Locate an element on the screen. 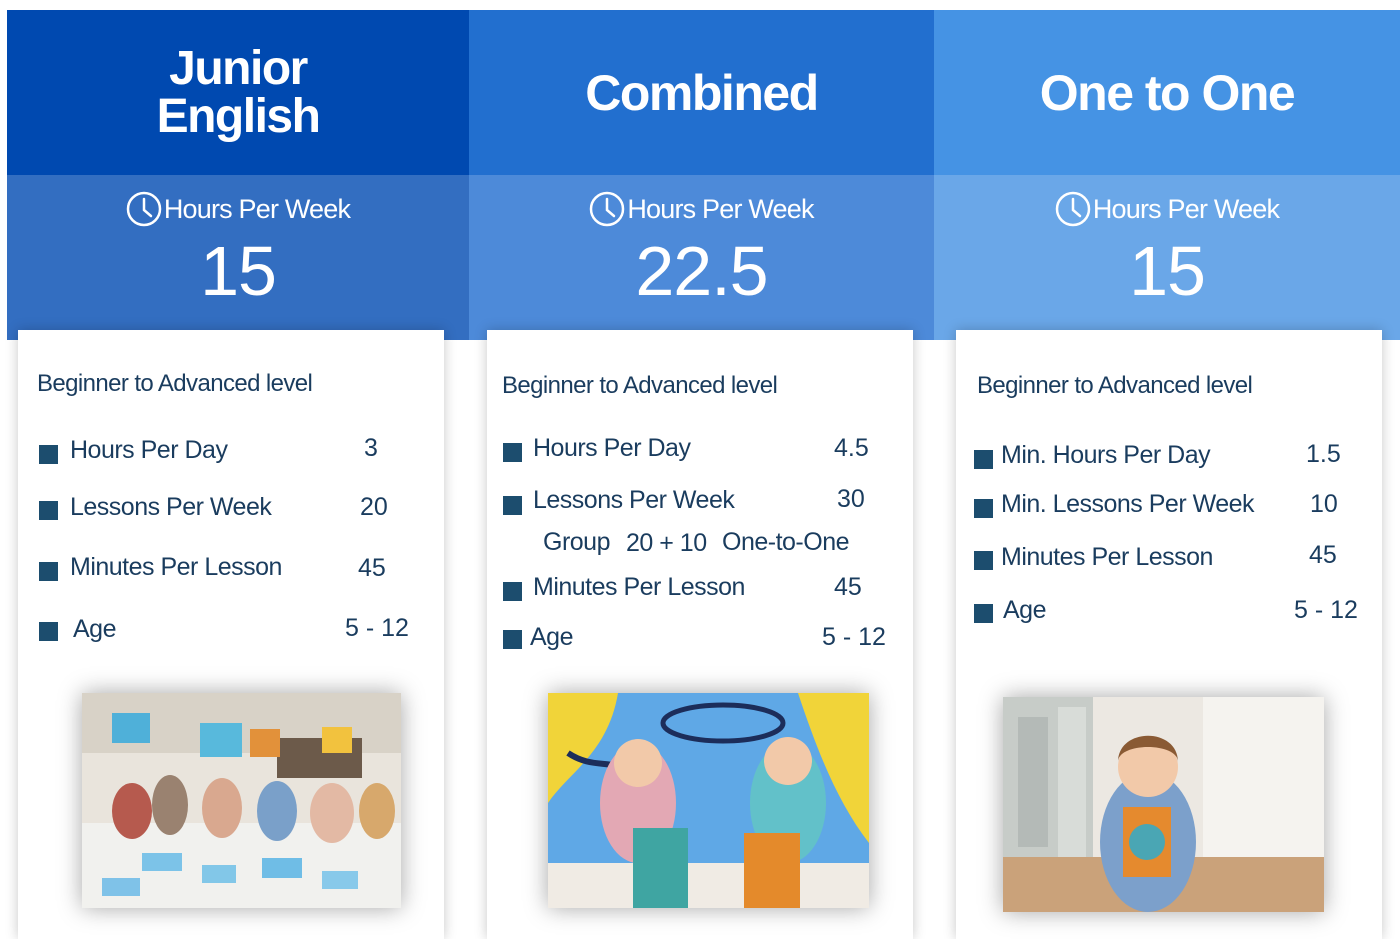 This screenshot has height=939, width=1400. course-title-line: English is located at coordinates (238, 116).